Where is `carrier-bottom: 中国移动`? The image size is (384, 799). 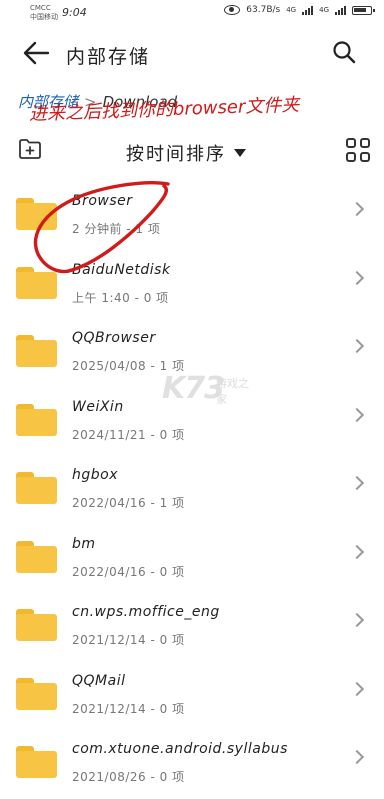 carrier-bottom: 中国移动 is located at coordinates (44, 17).